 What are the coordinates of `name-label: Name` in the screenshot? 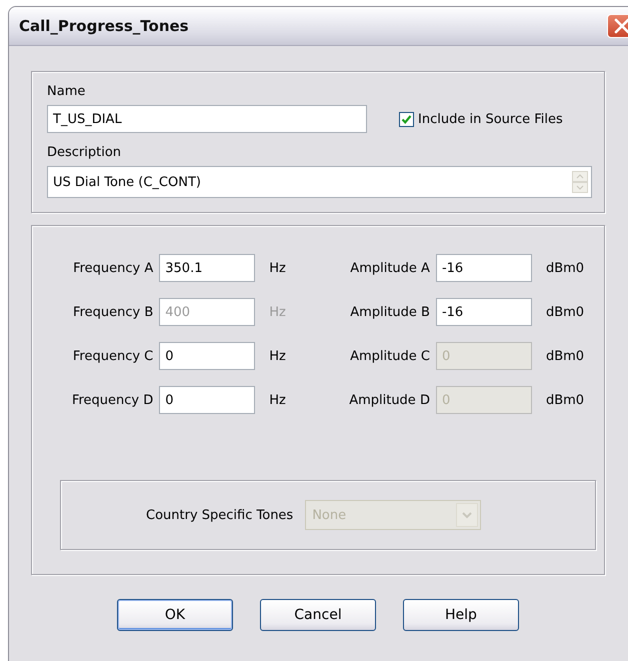 It's located at (66, 91).